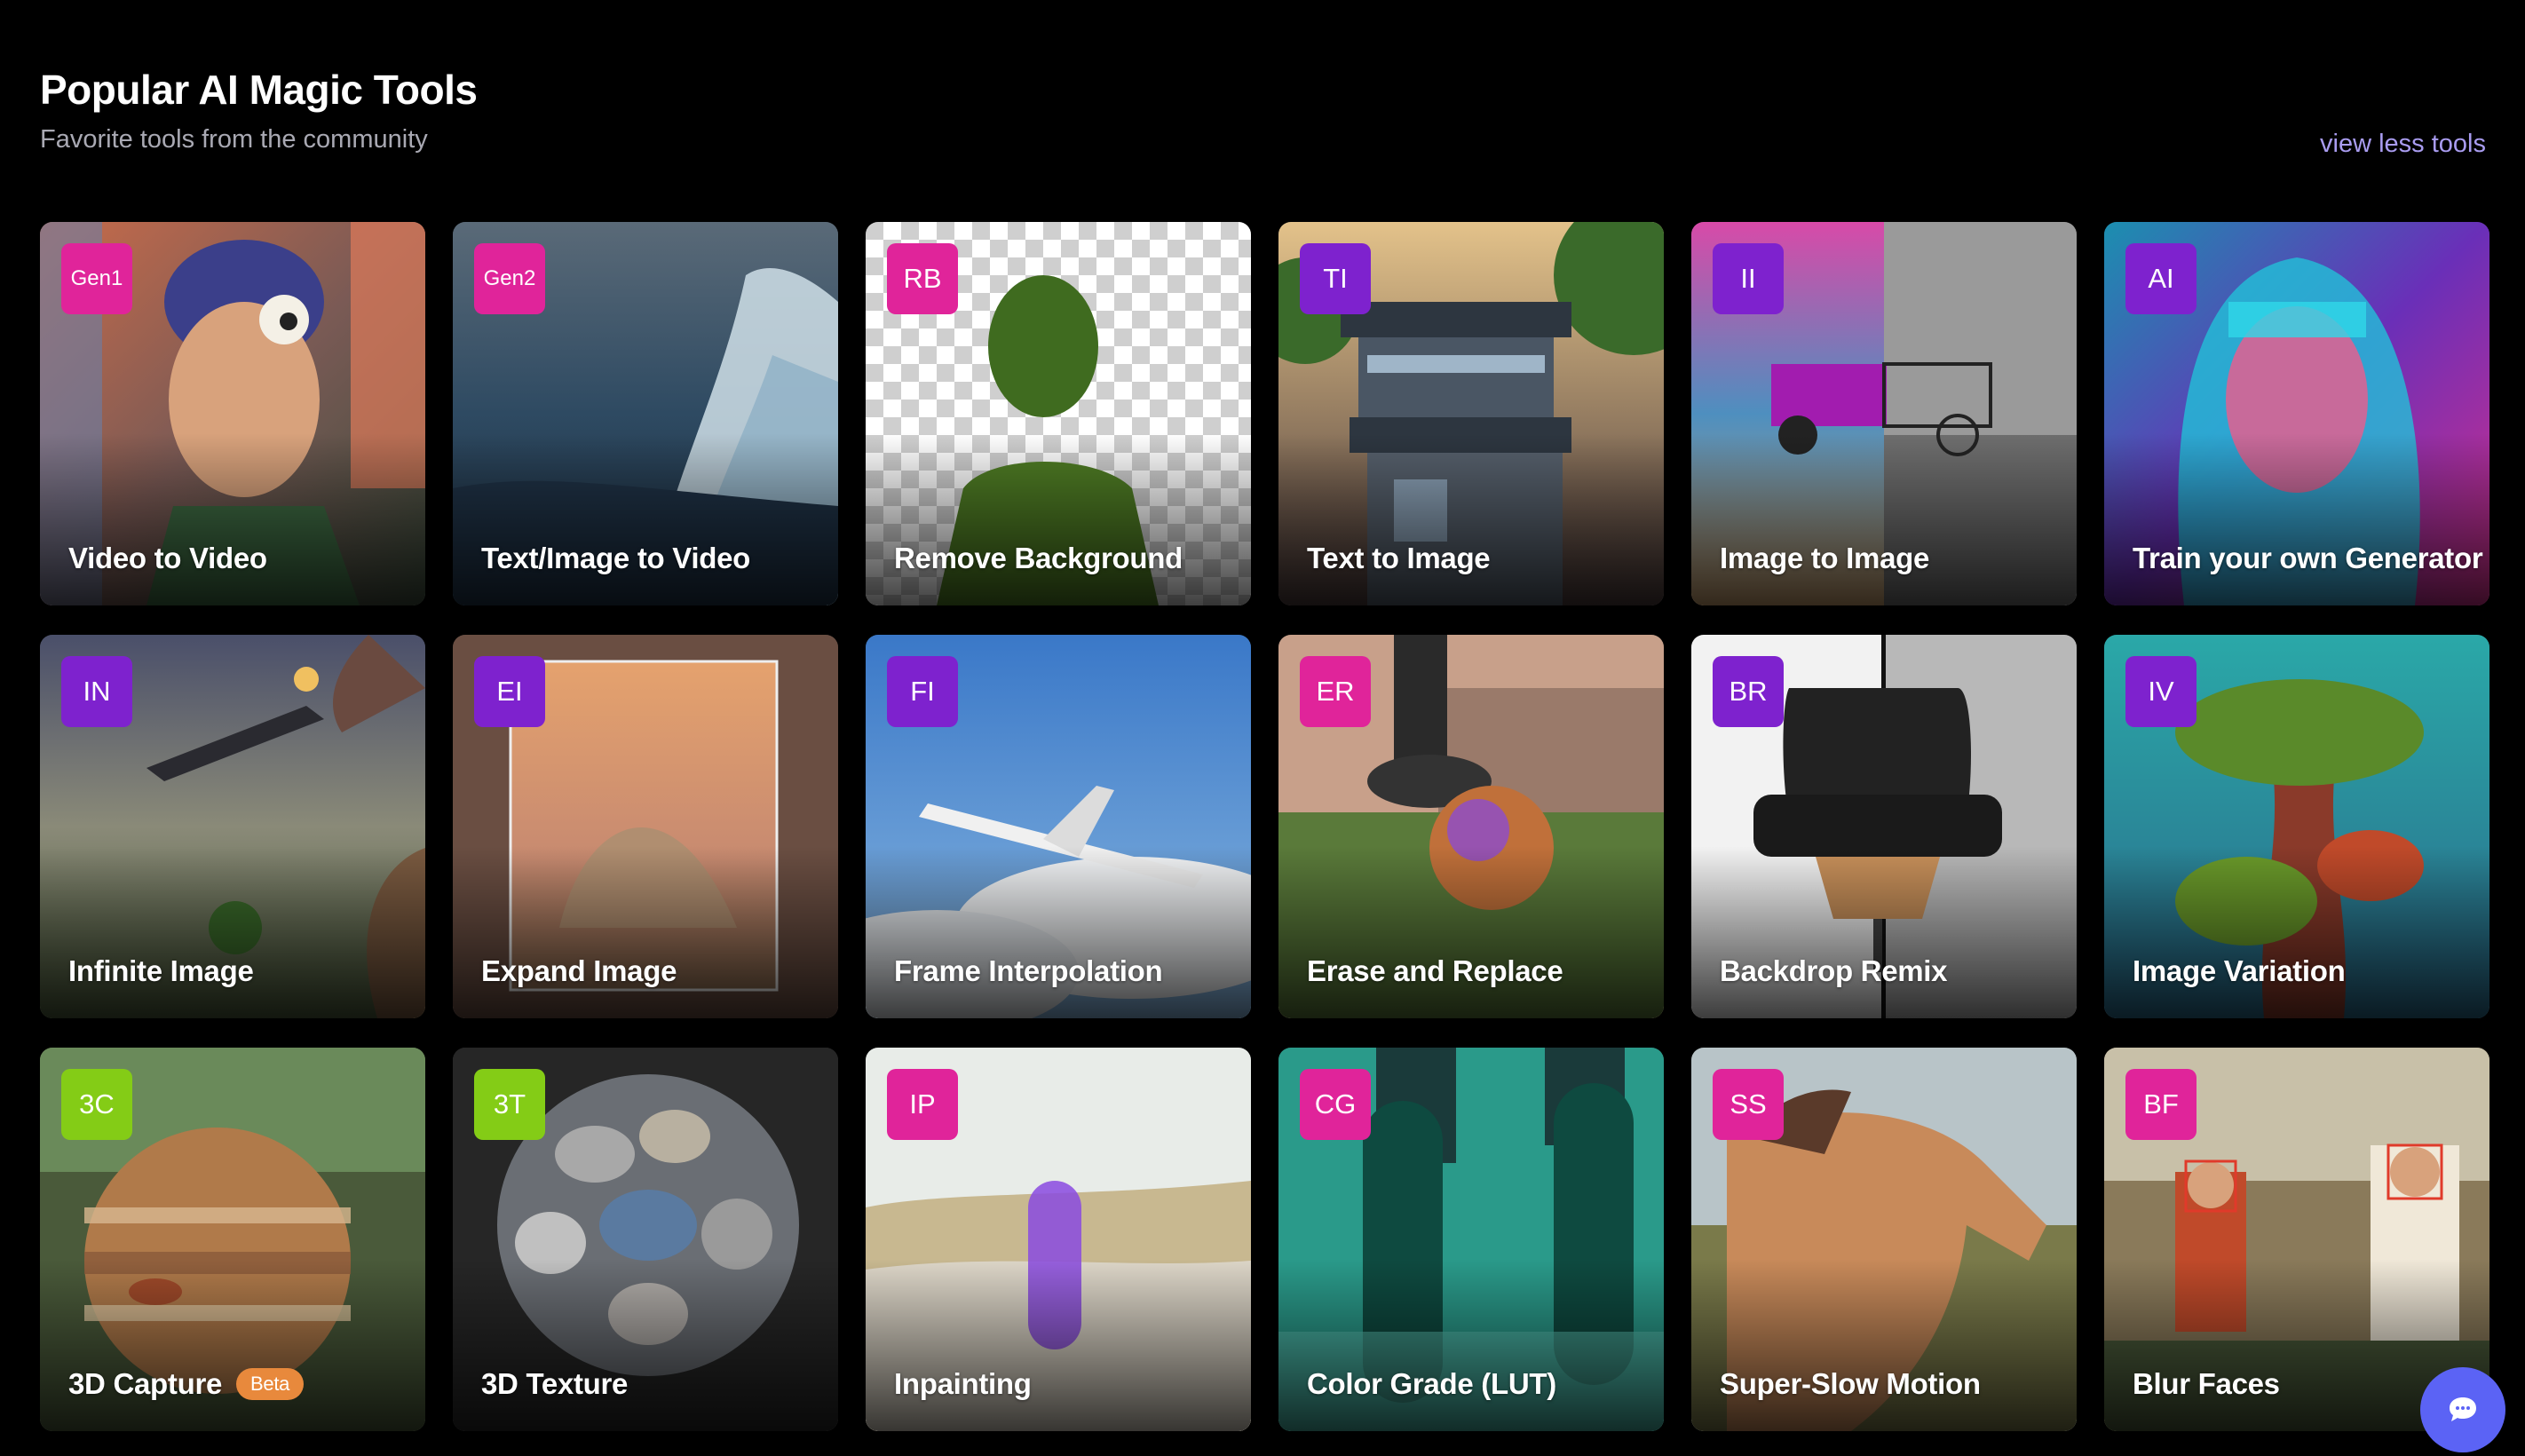  I want to click on tool-card-backdrop-remix: BR Backdrop Remix, so click(1884, 826).